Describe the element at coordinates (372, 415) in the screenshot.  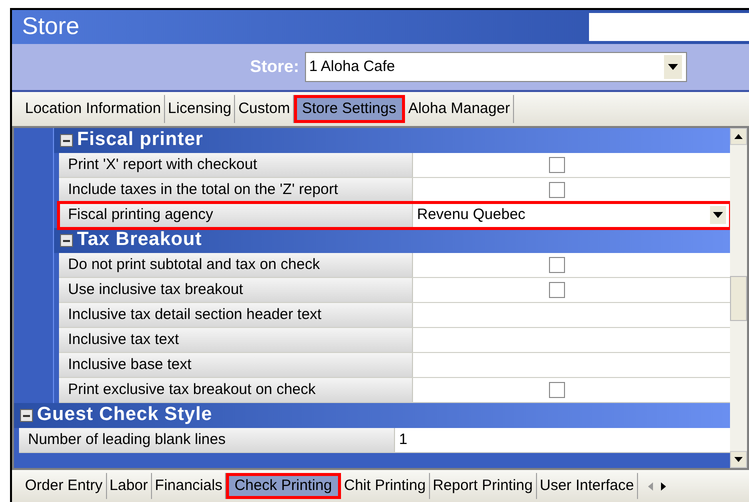
I see `category-header: Guest Check Style` at that location.